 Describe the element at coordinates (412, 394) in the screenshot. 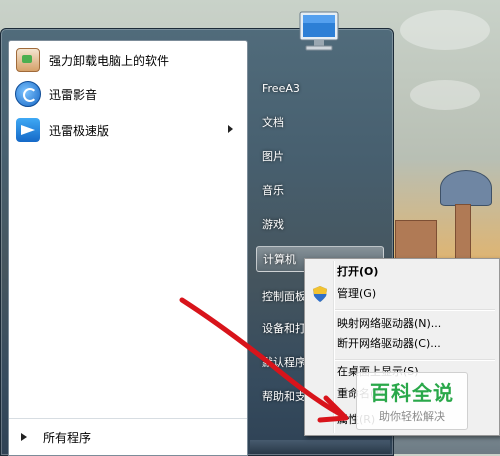

I see `watermark-title: 百科全说` at that location.